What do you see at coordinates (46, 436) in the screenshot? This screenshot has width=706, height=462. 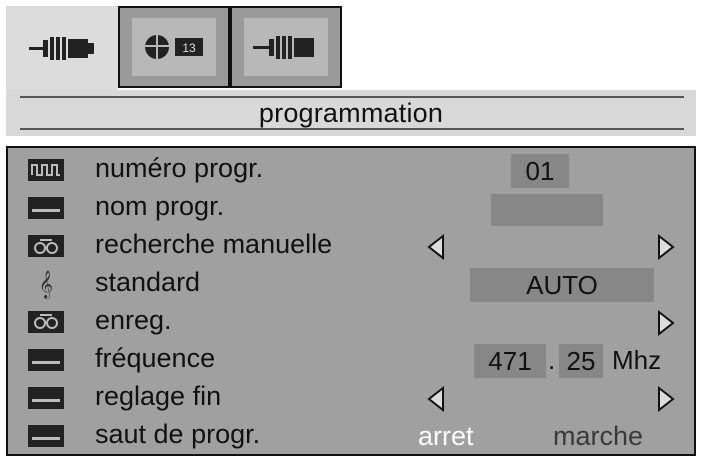 I see `skip-icon` at bounding box center [46, 436].